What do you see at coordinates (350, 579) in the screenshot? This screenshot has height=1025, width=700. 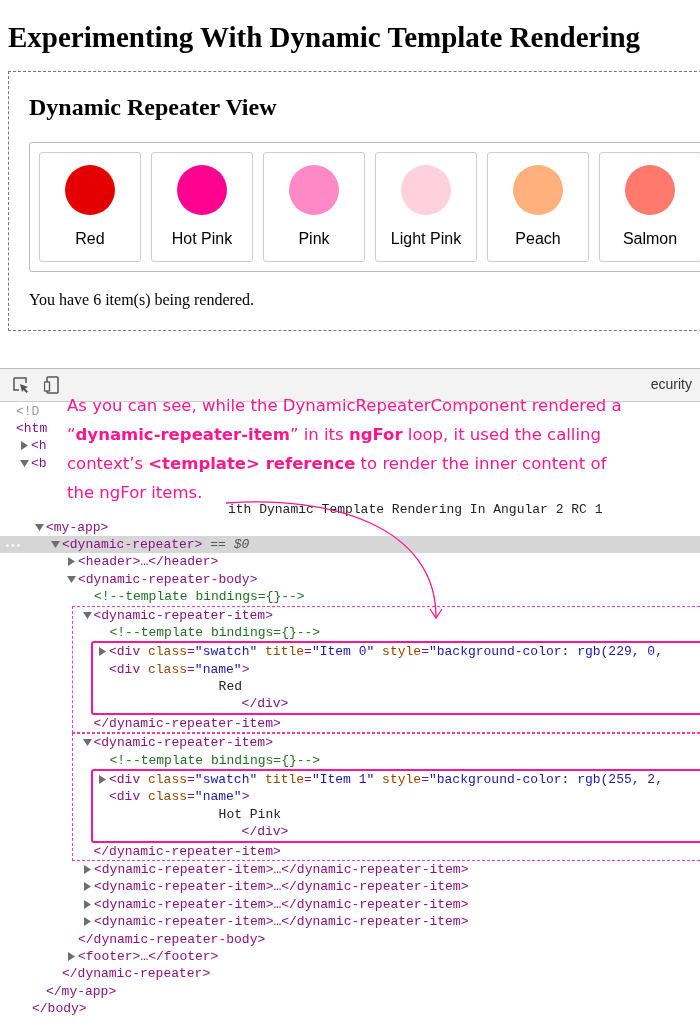 I see `tree-row: <dynamic-repeater-body>` at bounding box center [350, 579].